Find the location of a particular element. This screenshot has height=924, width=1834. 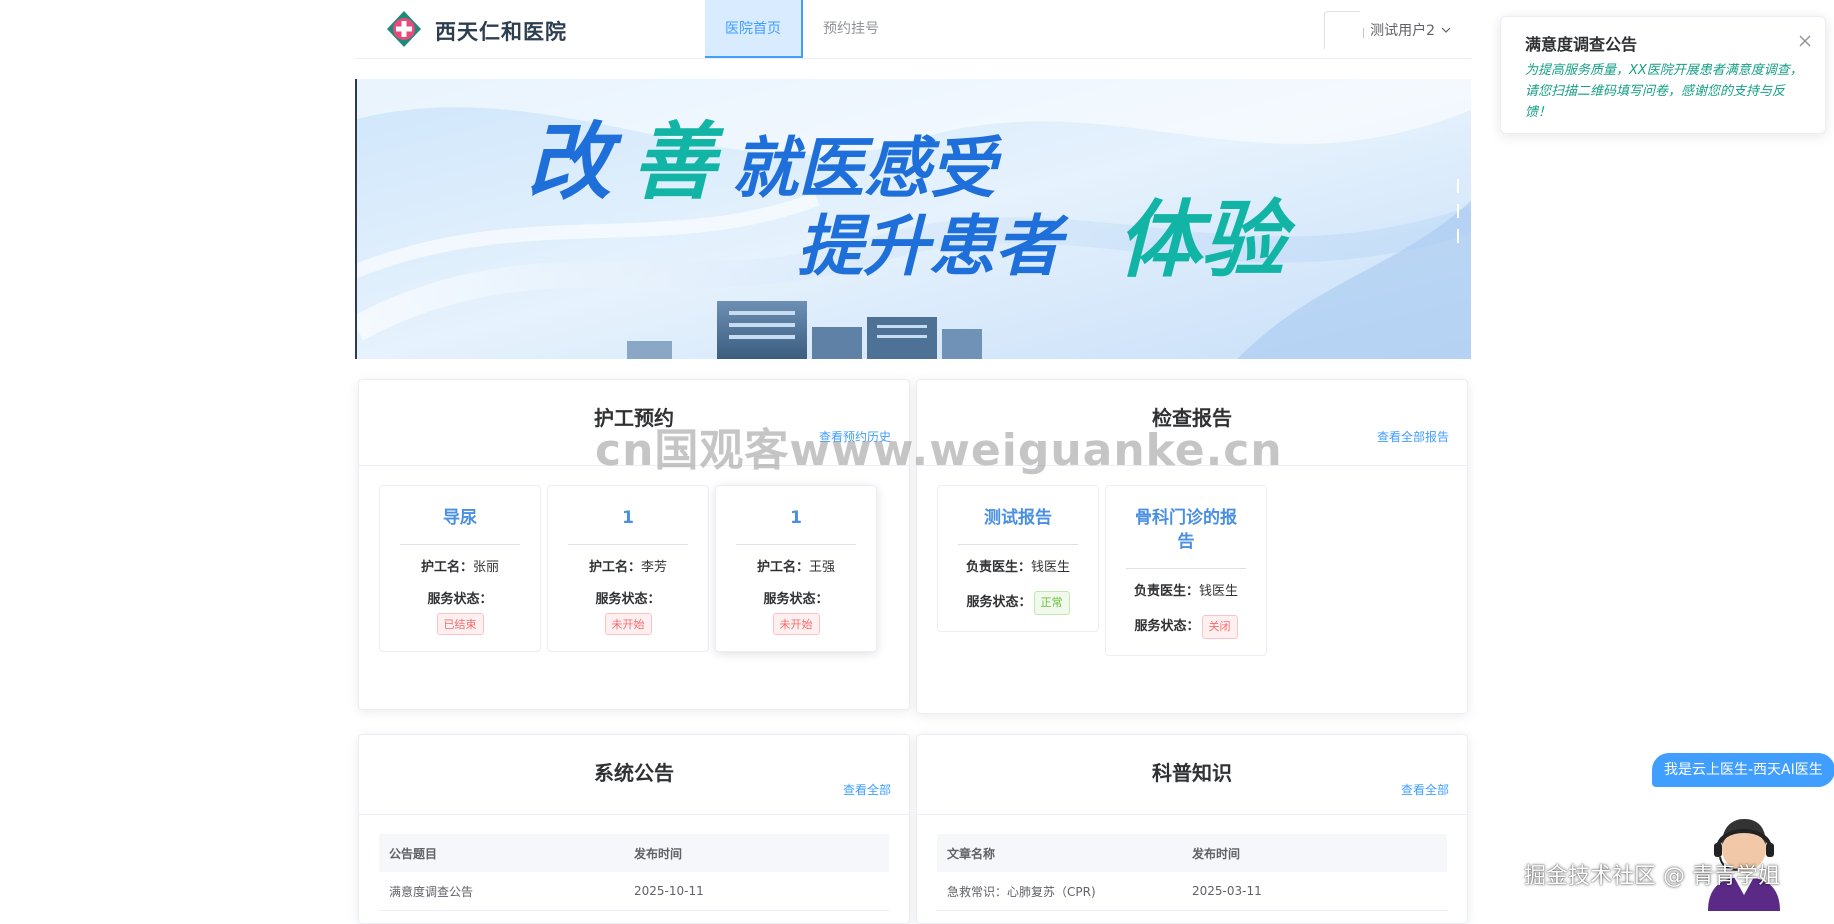

announcements-title: 系统公告 is located at coordinates (634, 773).